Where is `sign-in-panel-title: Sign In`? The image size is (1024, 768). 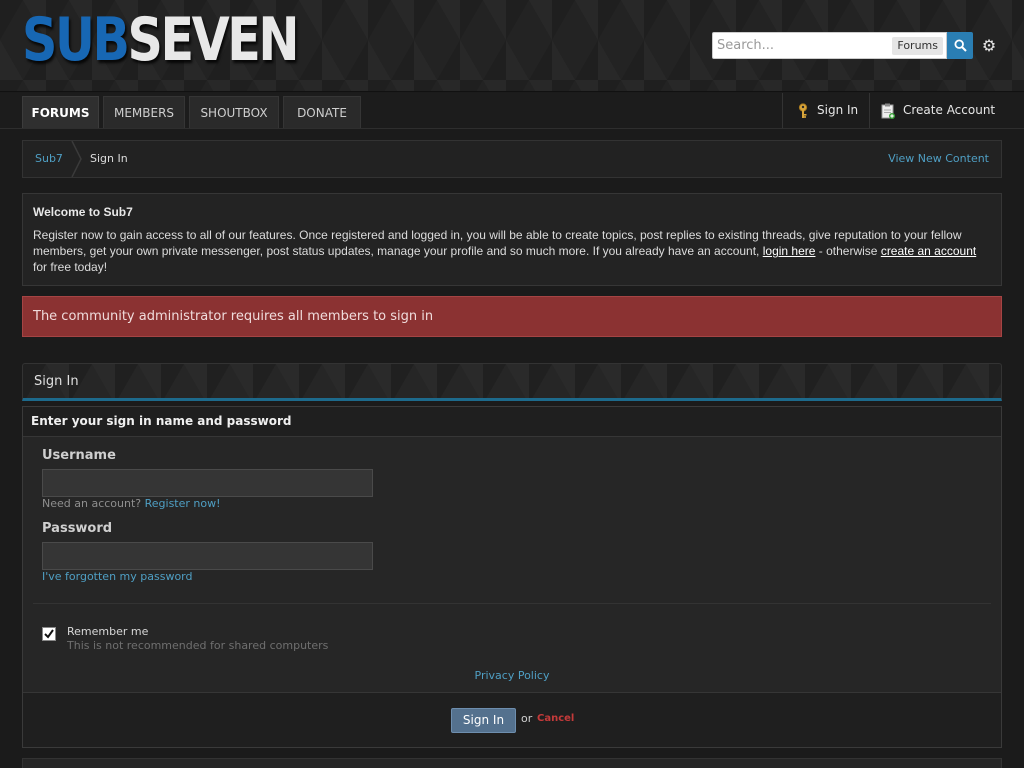
sign-in-panel-title: Sign In is located at coordinates (512, 382).